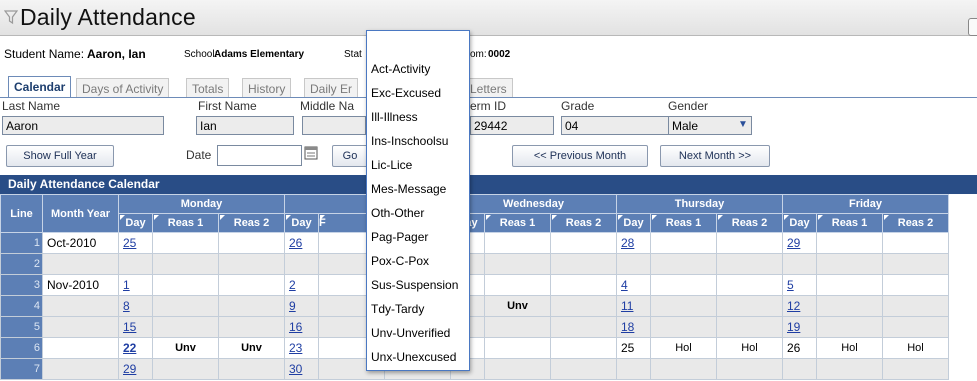 Image resolution: width=977 pixels, height=381 pixels. What do you see at coordinates (488, 88) in the screenshot?
I see `tab-letters: Letters` at bounding box center [488, 88].